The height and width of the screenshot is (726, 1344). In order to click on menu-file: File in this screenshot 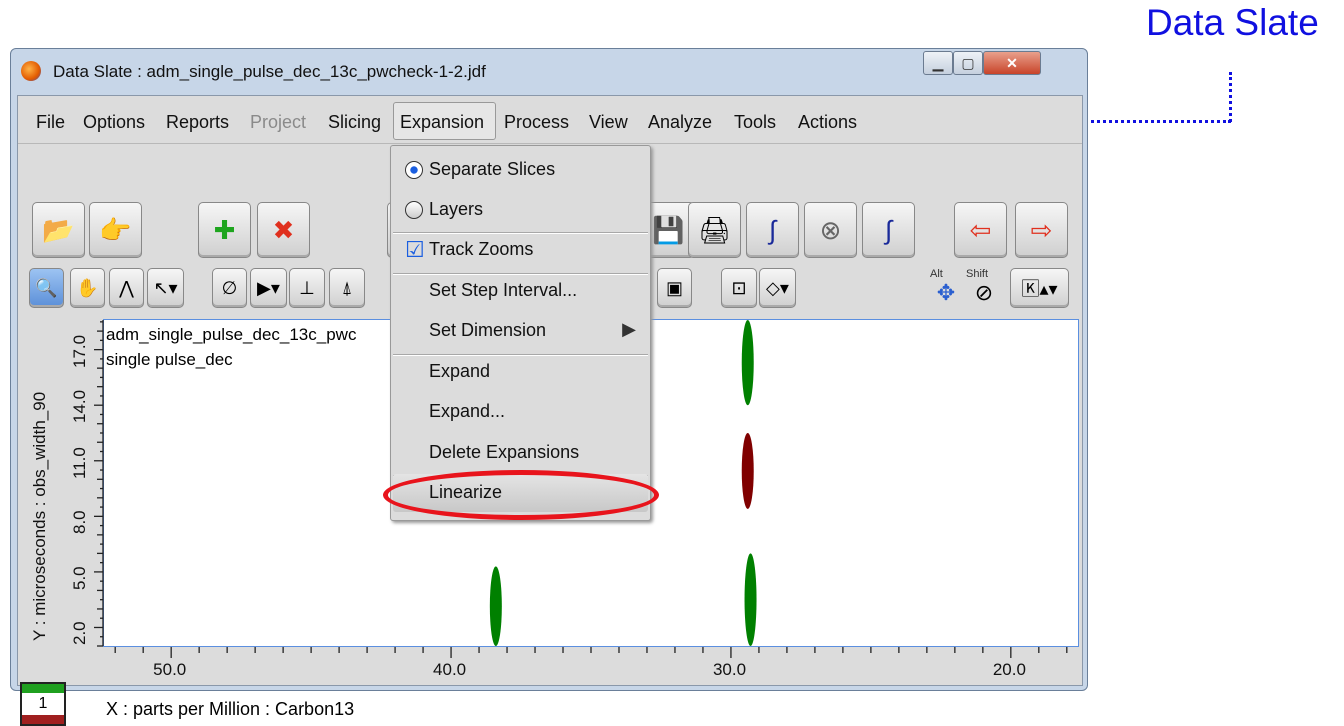, I will do `click(50, 122)`.